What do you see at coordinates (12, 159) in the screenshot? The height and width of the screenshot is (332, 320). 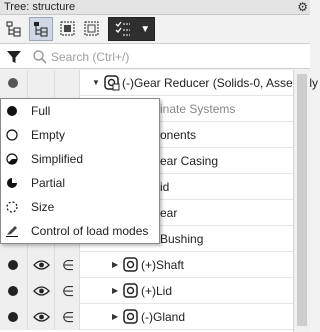 I see `simplified-circle-icon` at bounding box center [12, 159].